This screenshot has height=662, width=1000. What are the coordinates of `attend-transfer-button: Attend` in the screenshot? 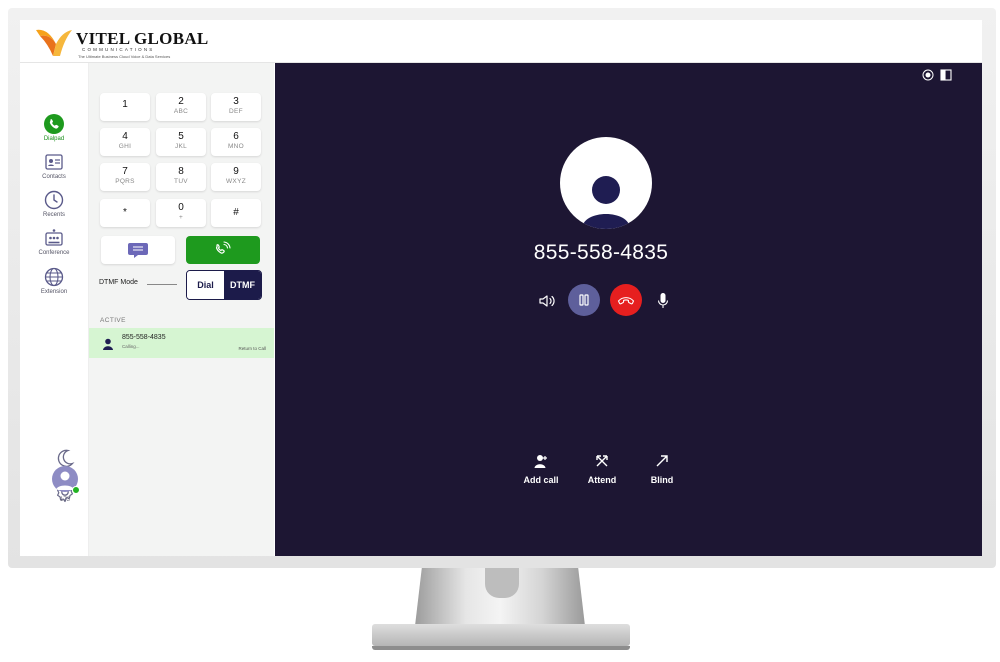 It's located at (602, 471).